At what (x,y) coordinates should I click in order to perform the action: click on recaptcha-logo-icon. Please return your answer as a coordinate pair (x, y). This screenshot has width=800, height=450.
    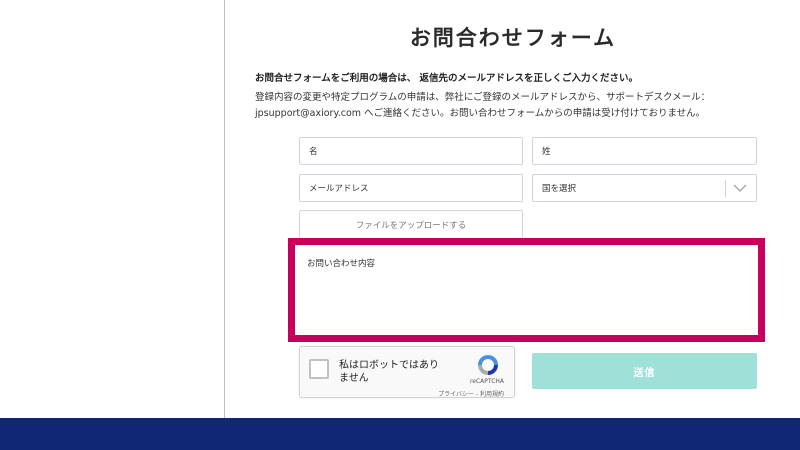
    Looking at the image, I should click on (488, 365).